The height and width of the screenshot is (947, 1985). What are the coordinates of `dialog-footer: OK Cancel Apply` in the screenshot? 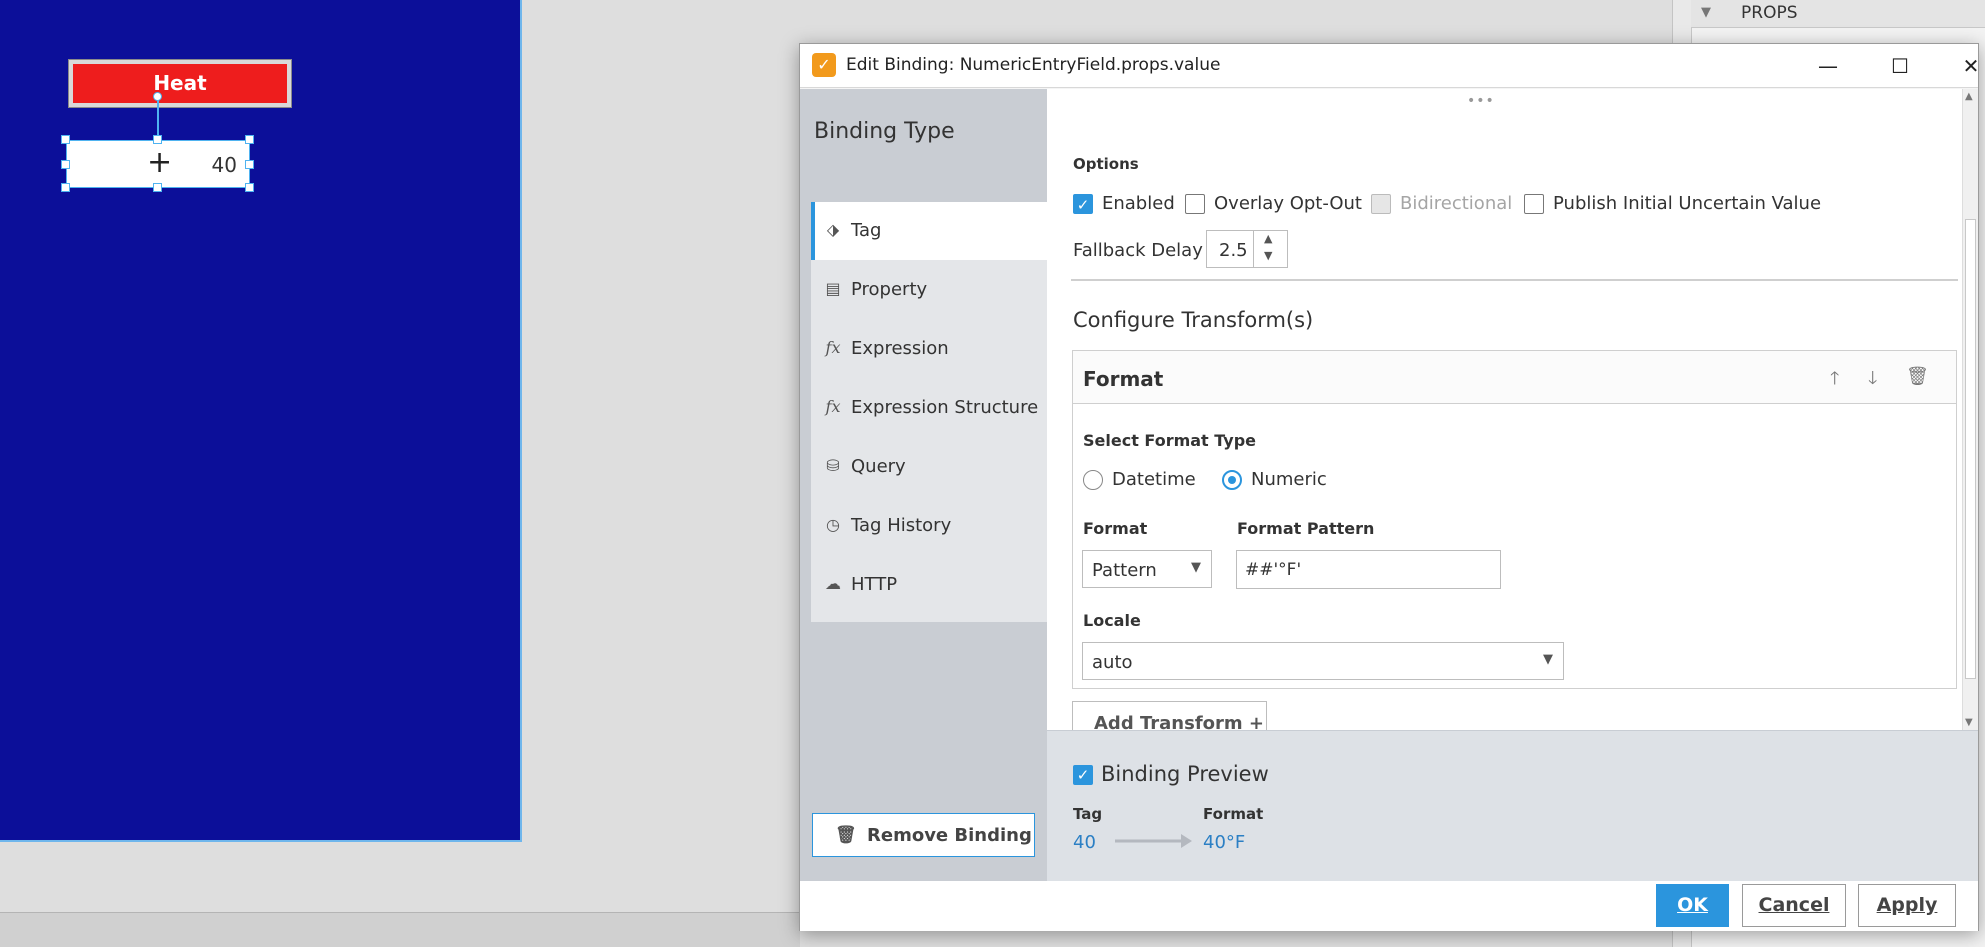 It's located at (1389, 906).